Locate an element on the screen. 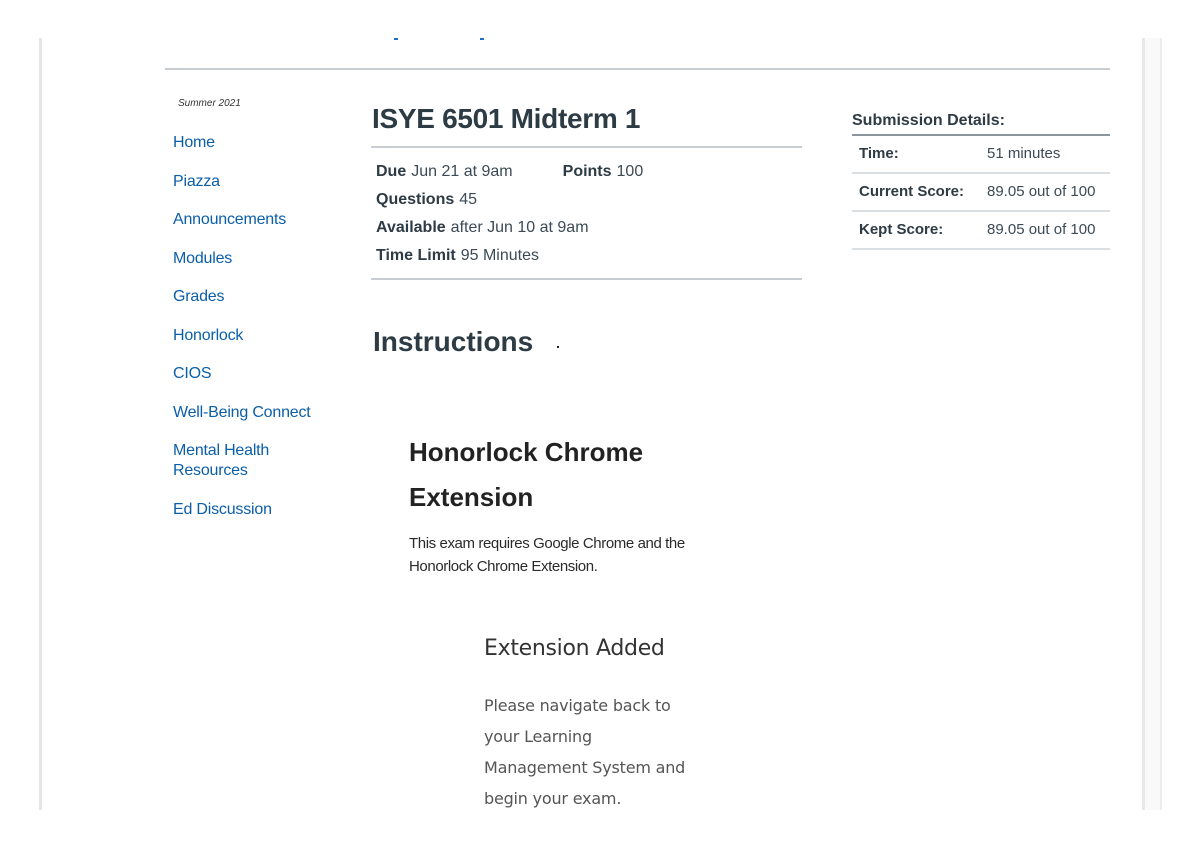 This screenshot has width=1200, height=849. time-label: Time: is located at coordinates (913, 155).